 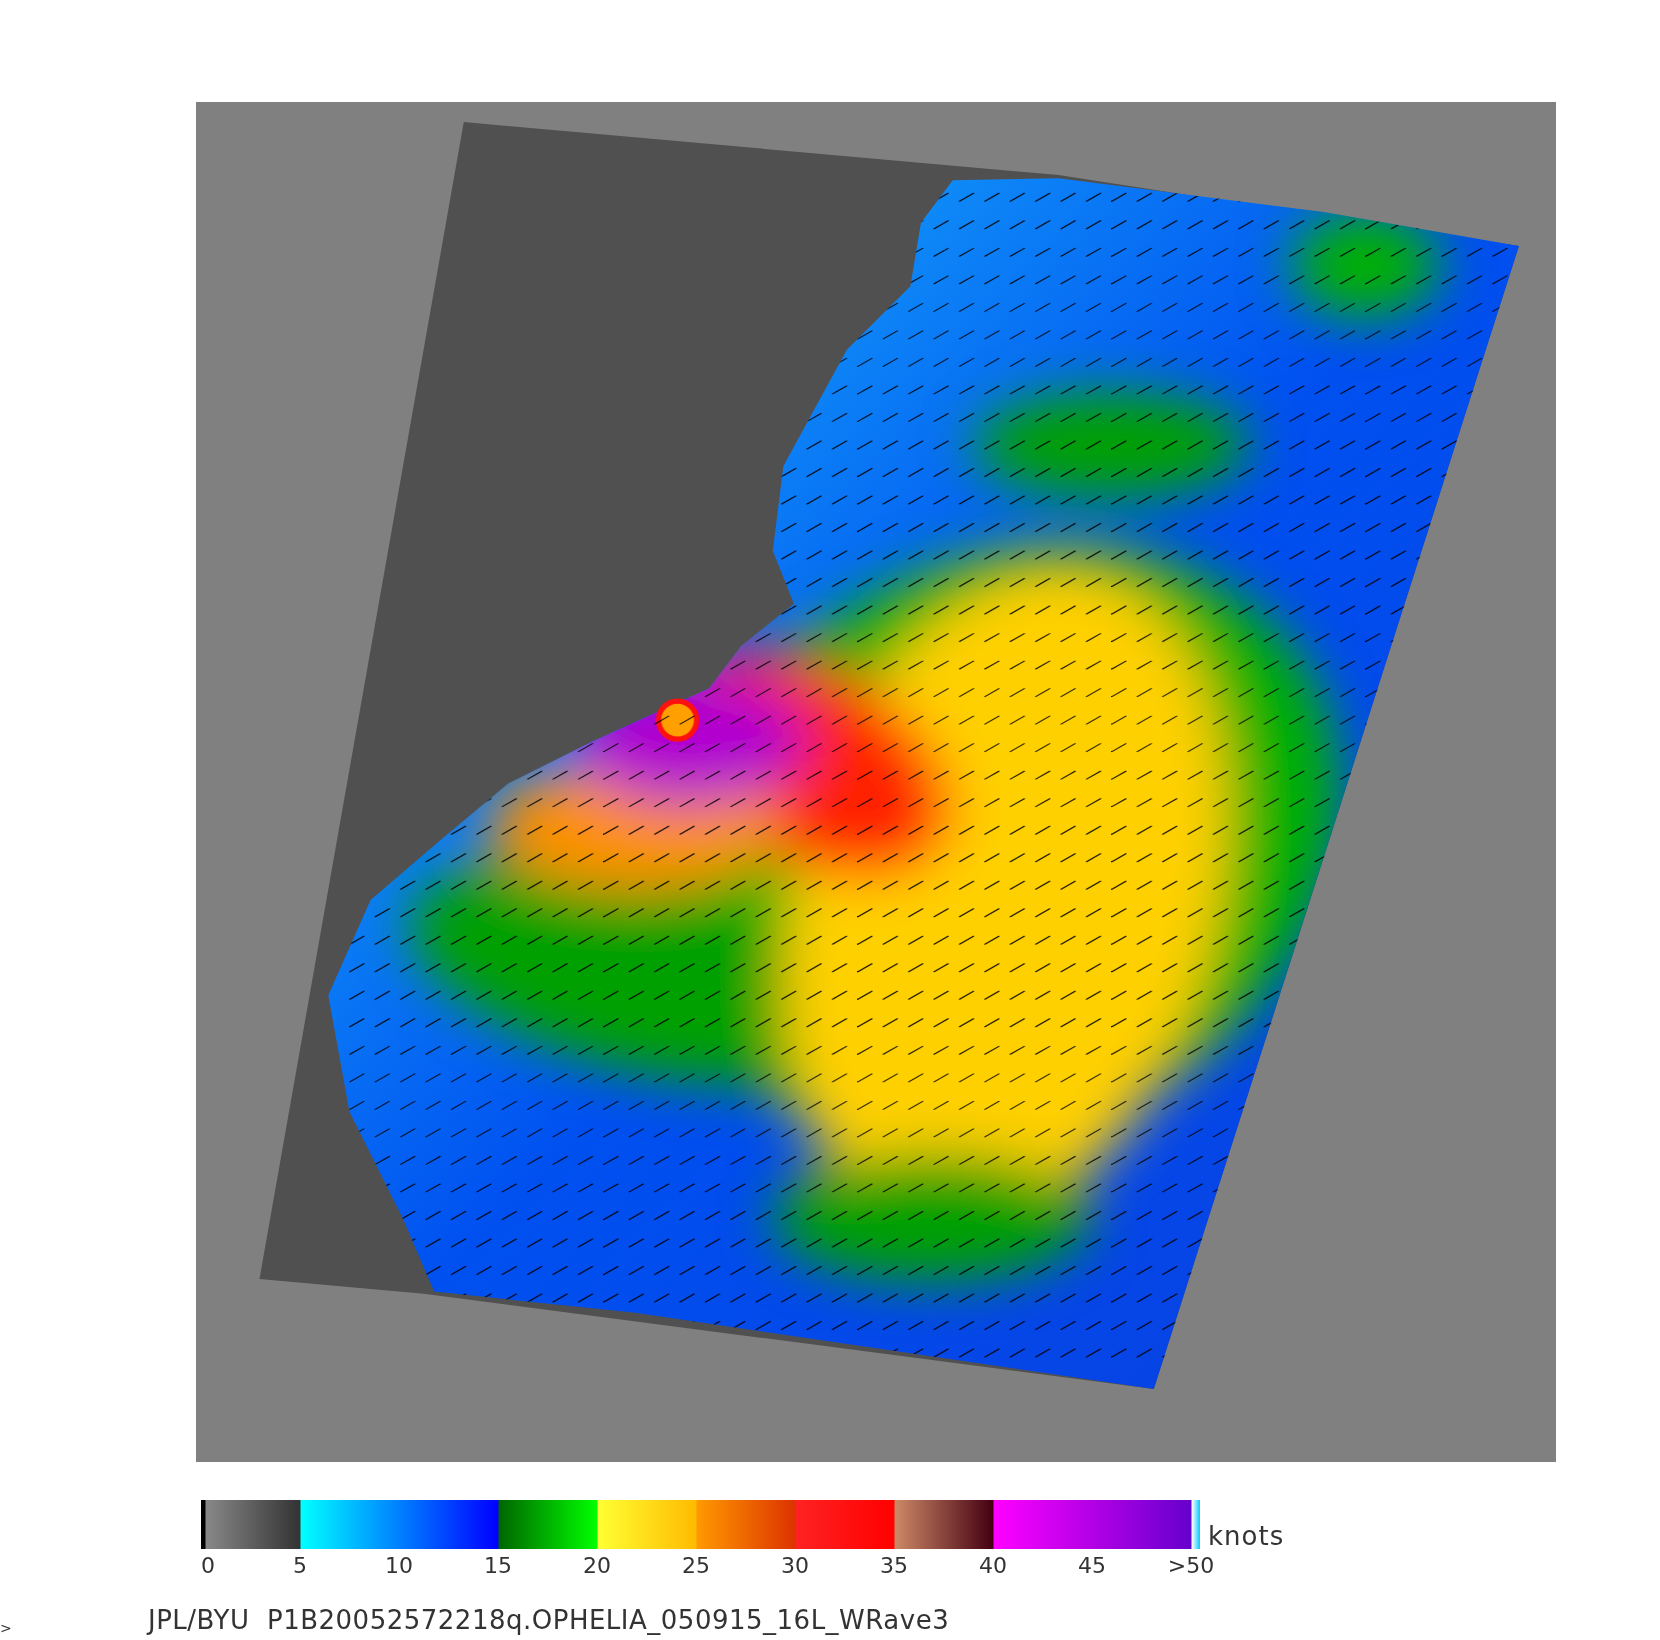 I want to click on scale-tick-label: 30, so click(x=795, y=1565).